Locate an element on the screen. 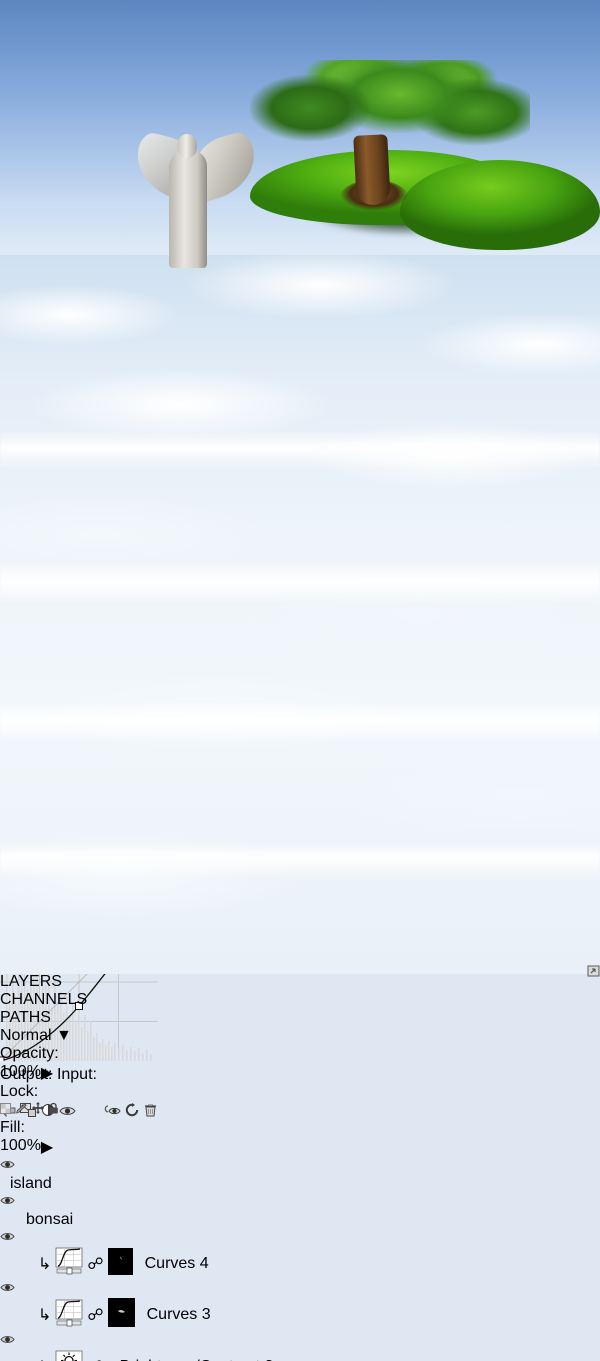 This screenshot has height=1361, width=600. fill-value: 100% is located at coordinates (20, 1147).